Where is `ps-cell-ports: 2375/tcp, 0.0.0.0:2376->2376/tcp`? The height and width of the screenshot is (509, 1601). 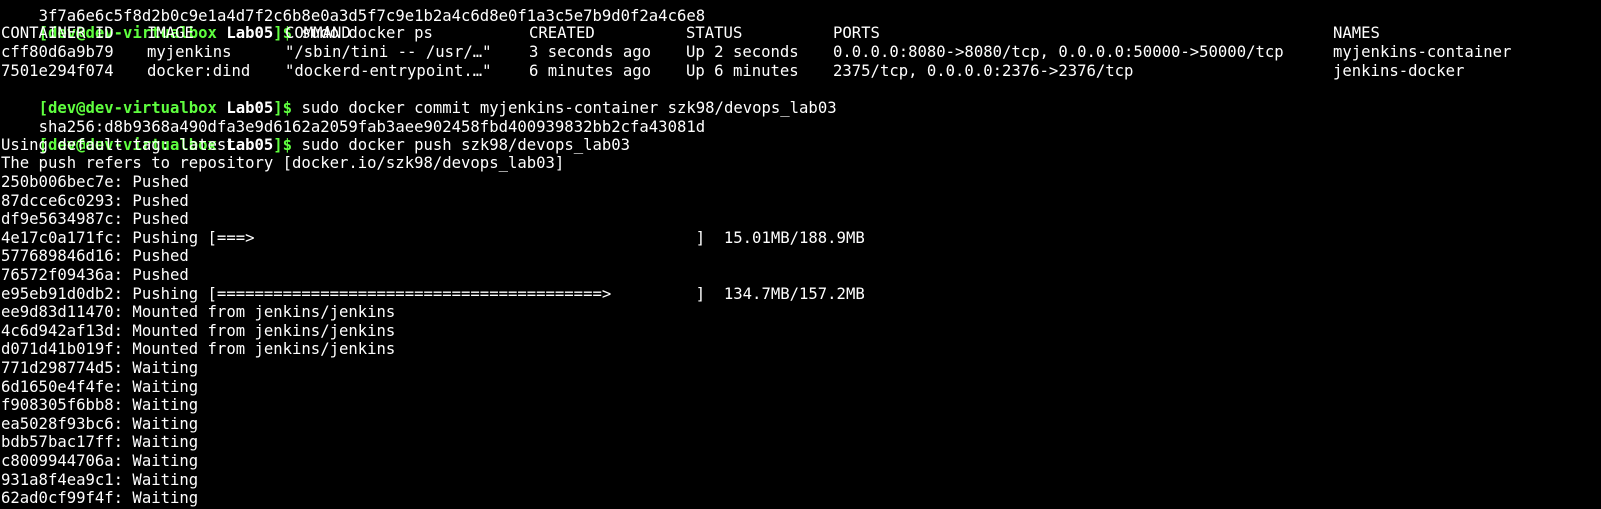
ps-cell-ports: 2375/tcp, 0.0.0.0:2376->2376/tcp is located at coordinates (983, 71).